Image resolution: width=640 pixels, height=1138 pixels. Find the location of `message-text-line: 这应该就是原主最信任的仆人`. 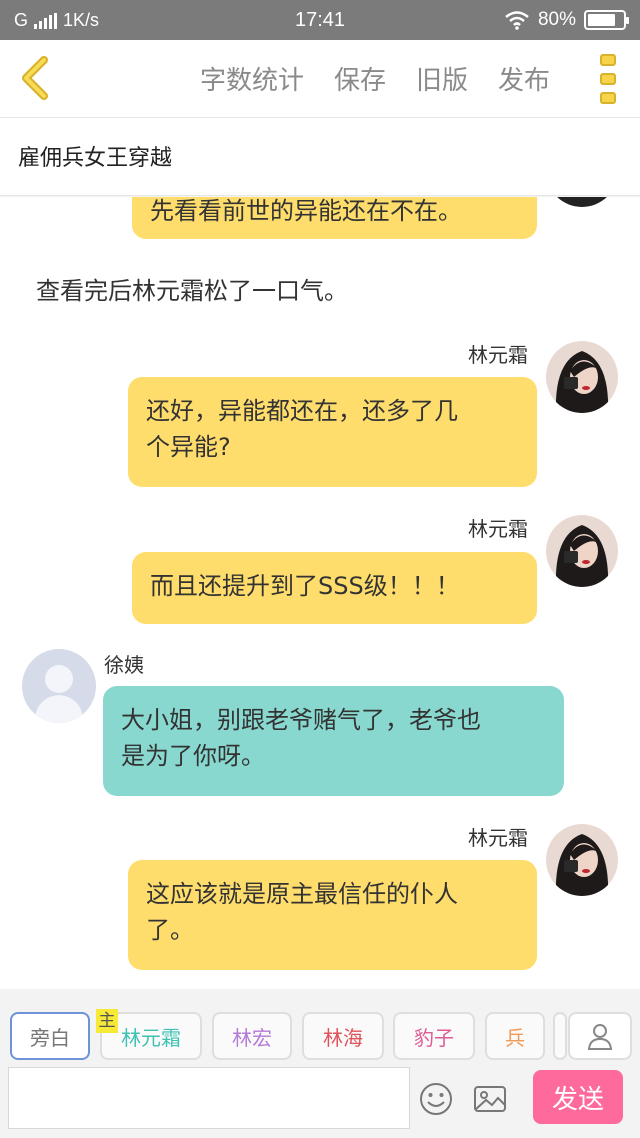

message-text-line: 这应该就是原主最信任的仆人 is located at coordinates (302, 894).